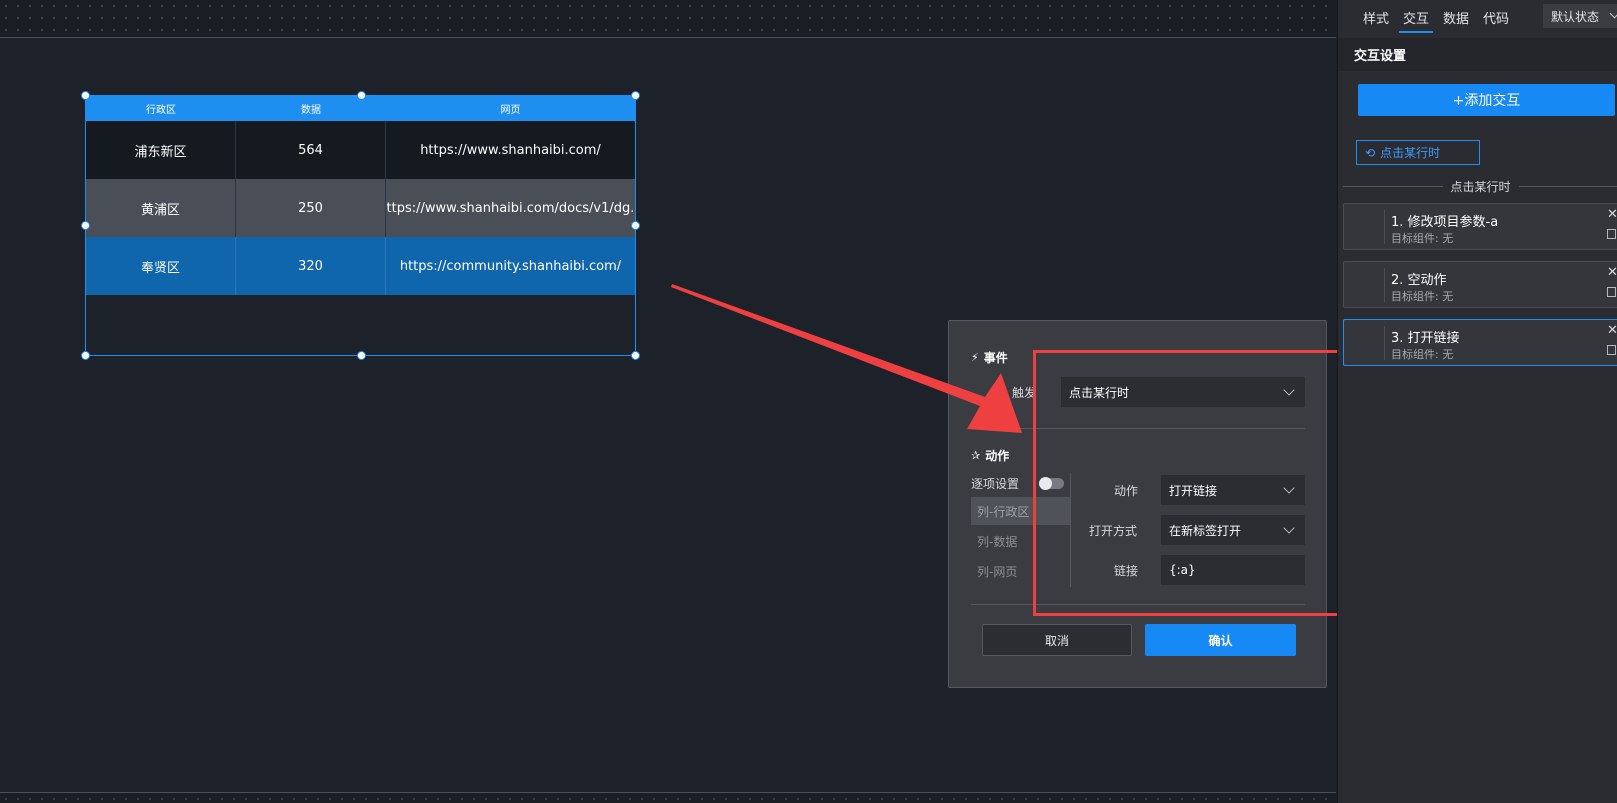 This screenshot has height=803, width=1617. I want to click on canvas-ruler-top, so click(668, 19).